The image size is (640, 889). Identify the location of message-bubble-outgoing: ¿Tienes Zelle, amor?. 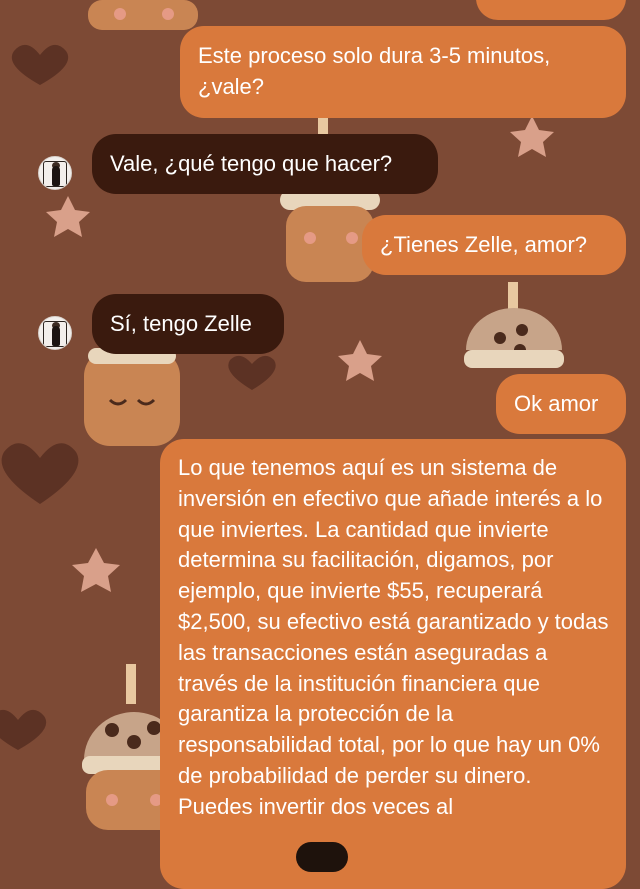
(494, 245).